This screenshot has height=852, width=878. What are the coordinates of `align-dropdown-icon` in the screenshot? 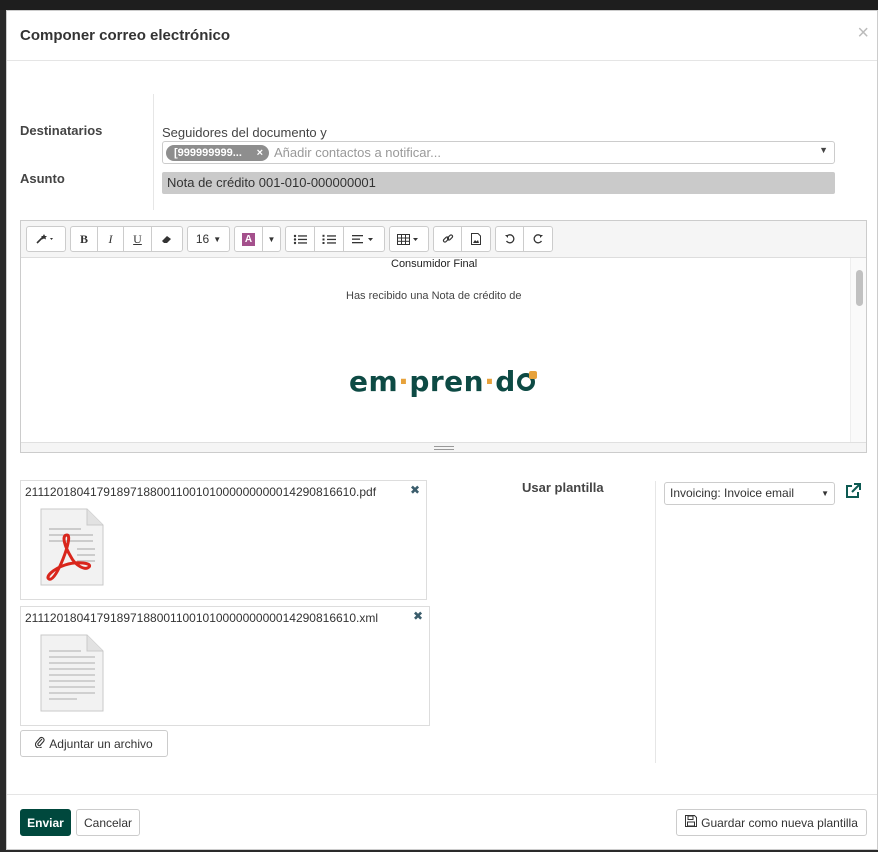 It's located at (364, 239).